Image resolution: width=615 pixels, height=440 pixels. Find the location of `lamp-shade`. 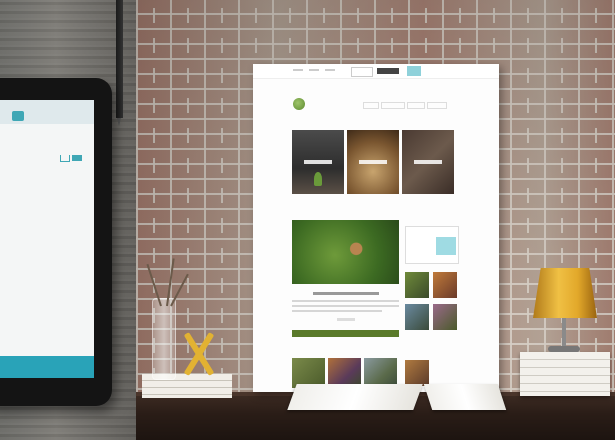

lamp-shade is located at coordinates (565, 293).